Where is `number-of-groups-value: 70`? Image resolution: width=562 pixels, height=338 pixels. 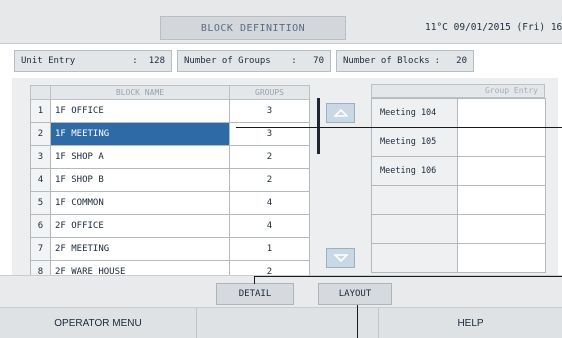
number-of-groups-value: 70 is located at coordinates (318, 61).